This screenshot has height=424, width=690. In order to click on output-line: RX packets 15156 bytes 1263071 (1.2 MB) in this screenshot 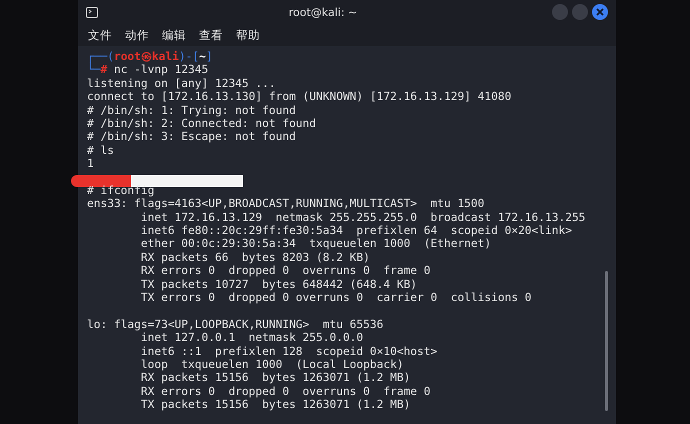, I will do `click(275, 378)`.